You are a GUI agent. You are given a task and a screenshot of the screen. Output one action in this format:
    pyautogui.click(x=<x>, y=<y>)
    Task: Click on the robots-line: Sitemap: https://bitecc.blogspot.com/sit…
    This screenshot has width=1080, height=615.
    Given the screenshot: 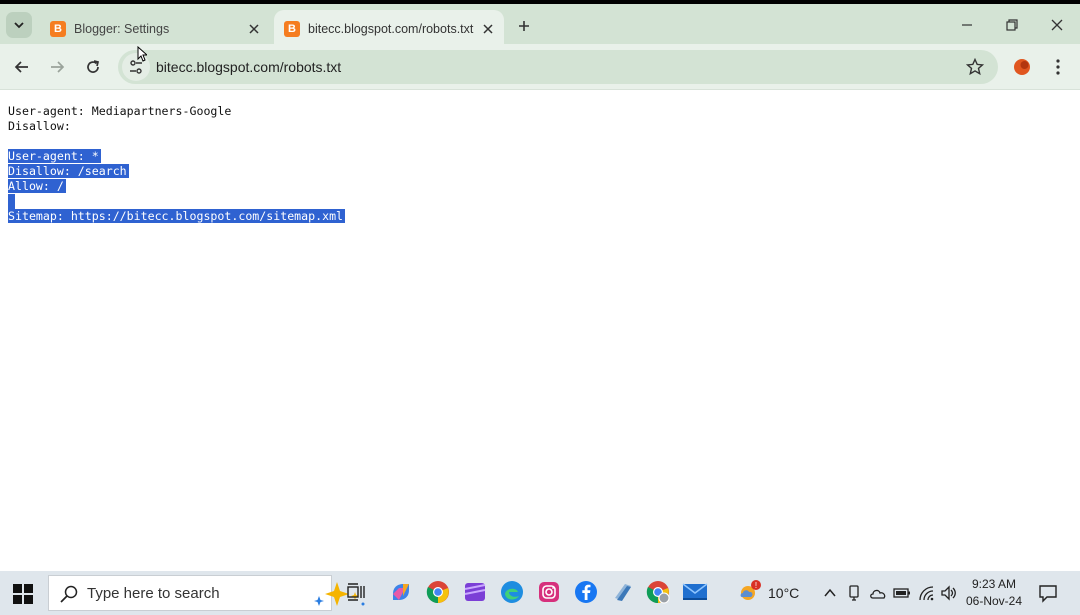 What is the action you would take?
    pyautogui.click(x=177, y=216)
    